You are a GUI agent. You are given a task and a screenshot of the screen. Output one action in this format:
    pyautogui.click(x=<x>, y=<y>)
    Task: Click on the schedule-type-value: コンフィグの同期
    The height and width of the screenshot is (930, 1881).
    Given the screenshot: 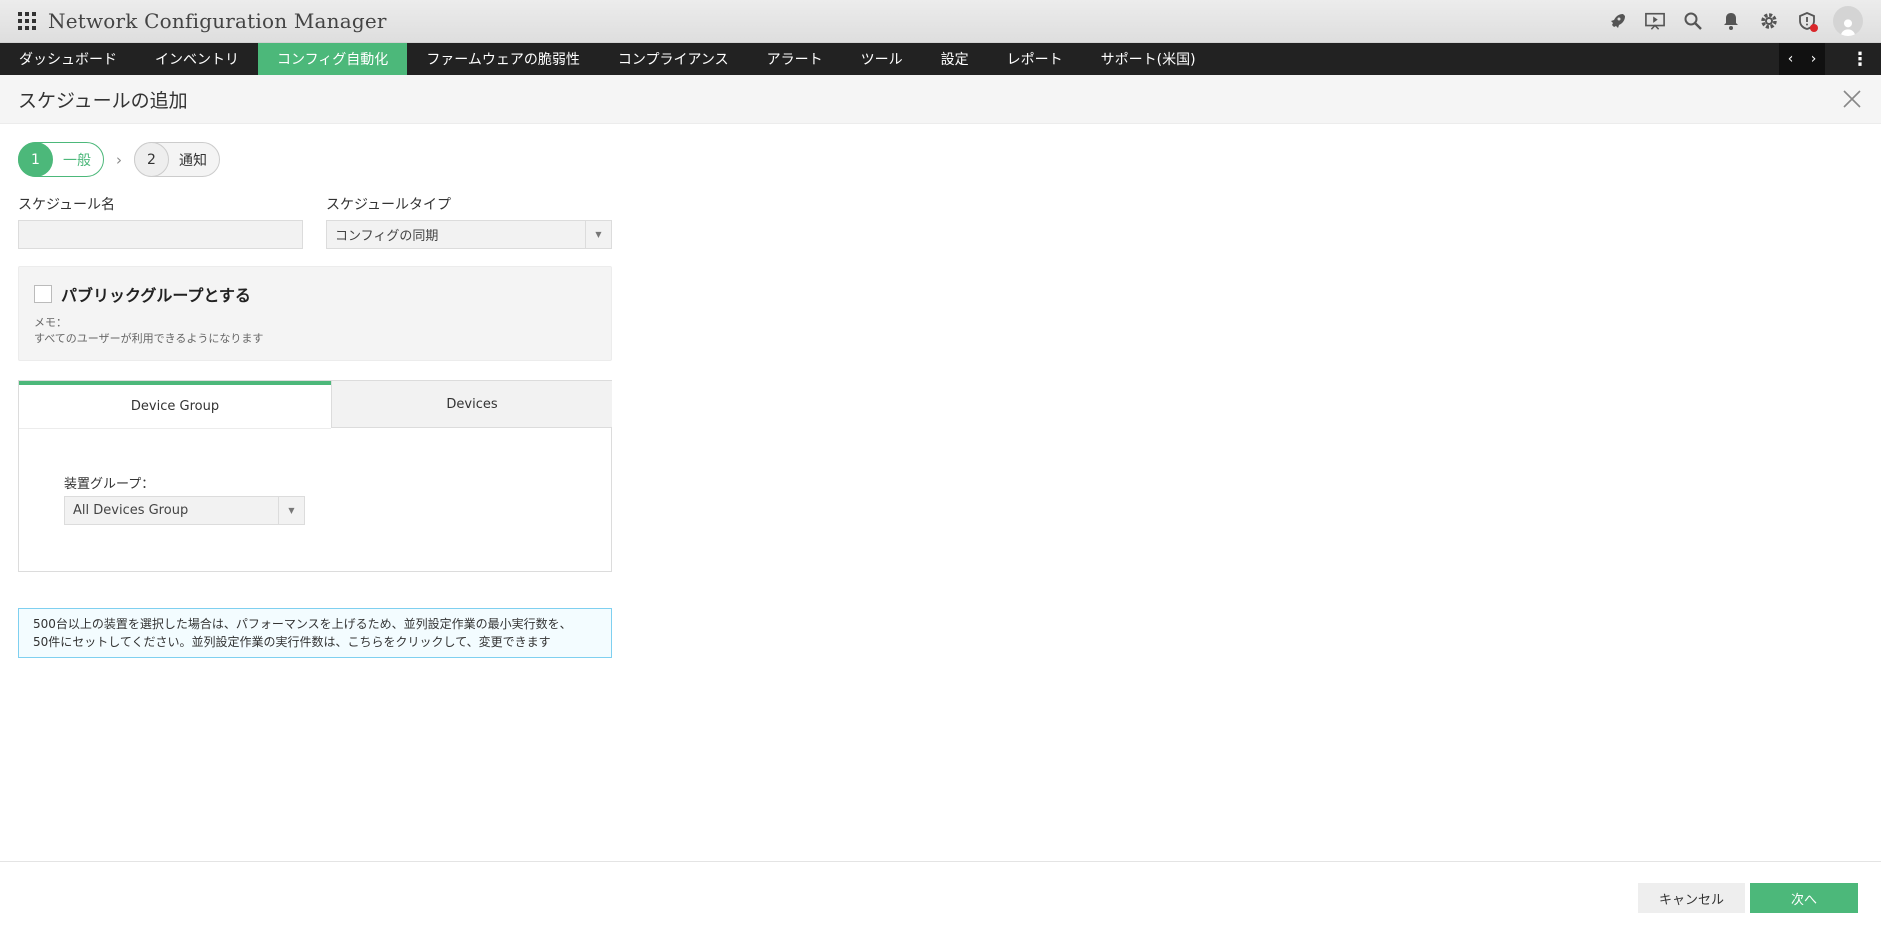 What is the action you would take?
    pyautogui.click(x=387, y=236)
    